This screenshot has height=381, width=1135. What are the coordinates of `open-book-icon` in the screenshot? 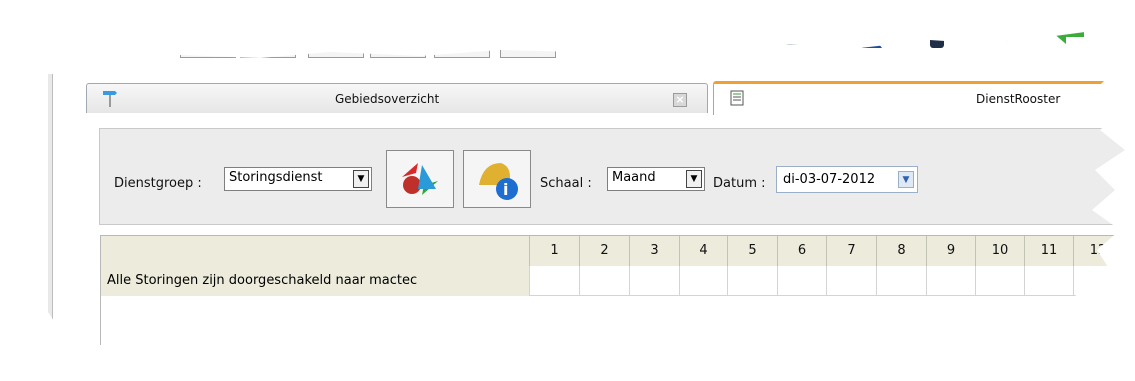 It's located at (208, 39).